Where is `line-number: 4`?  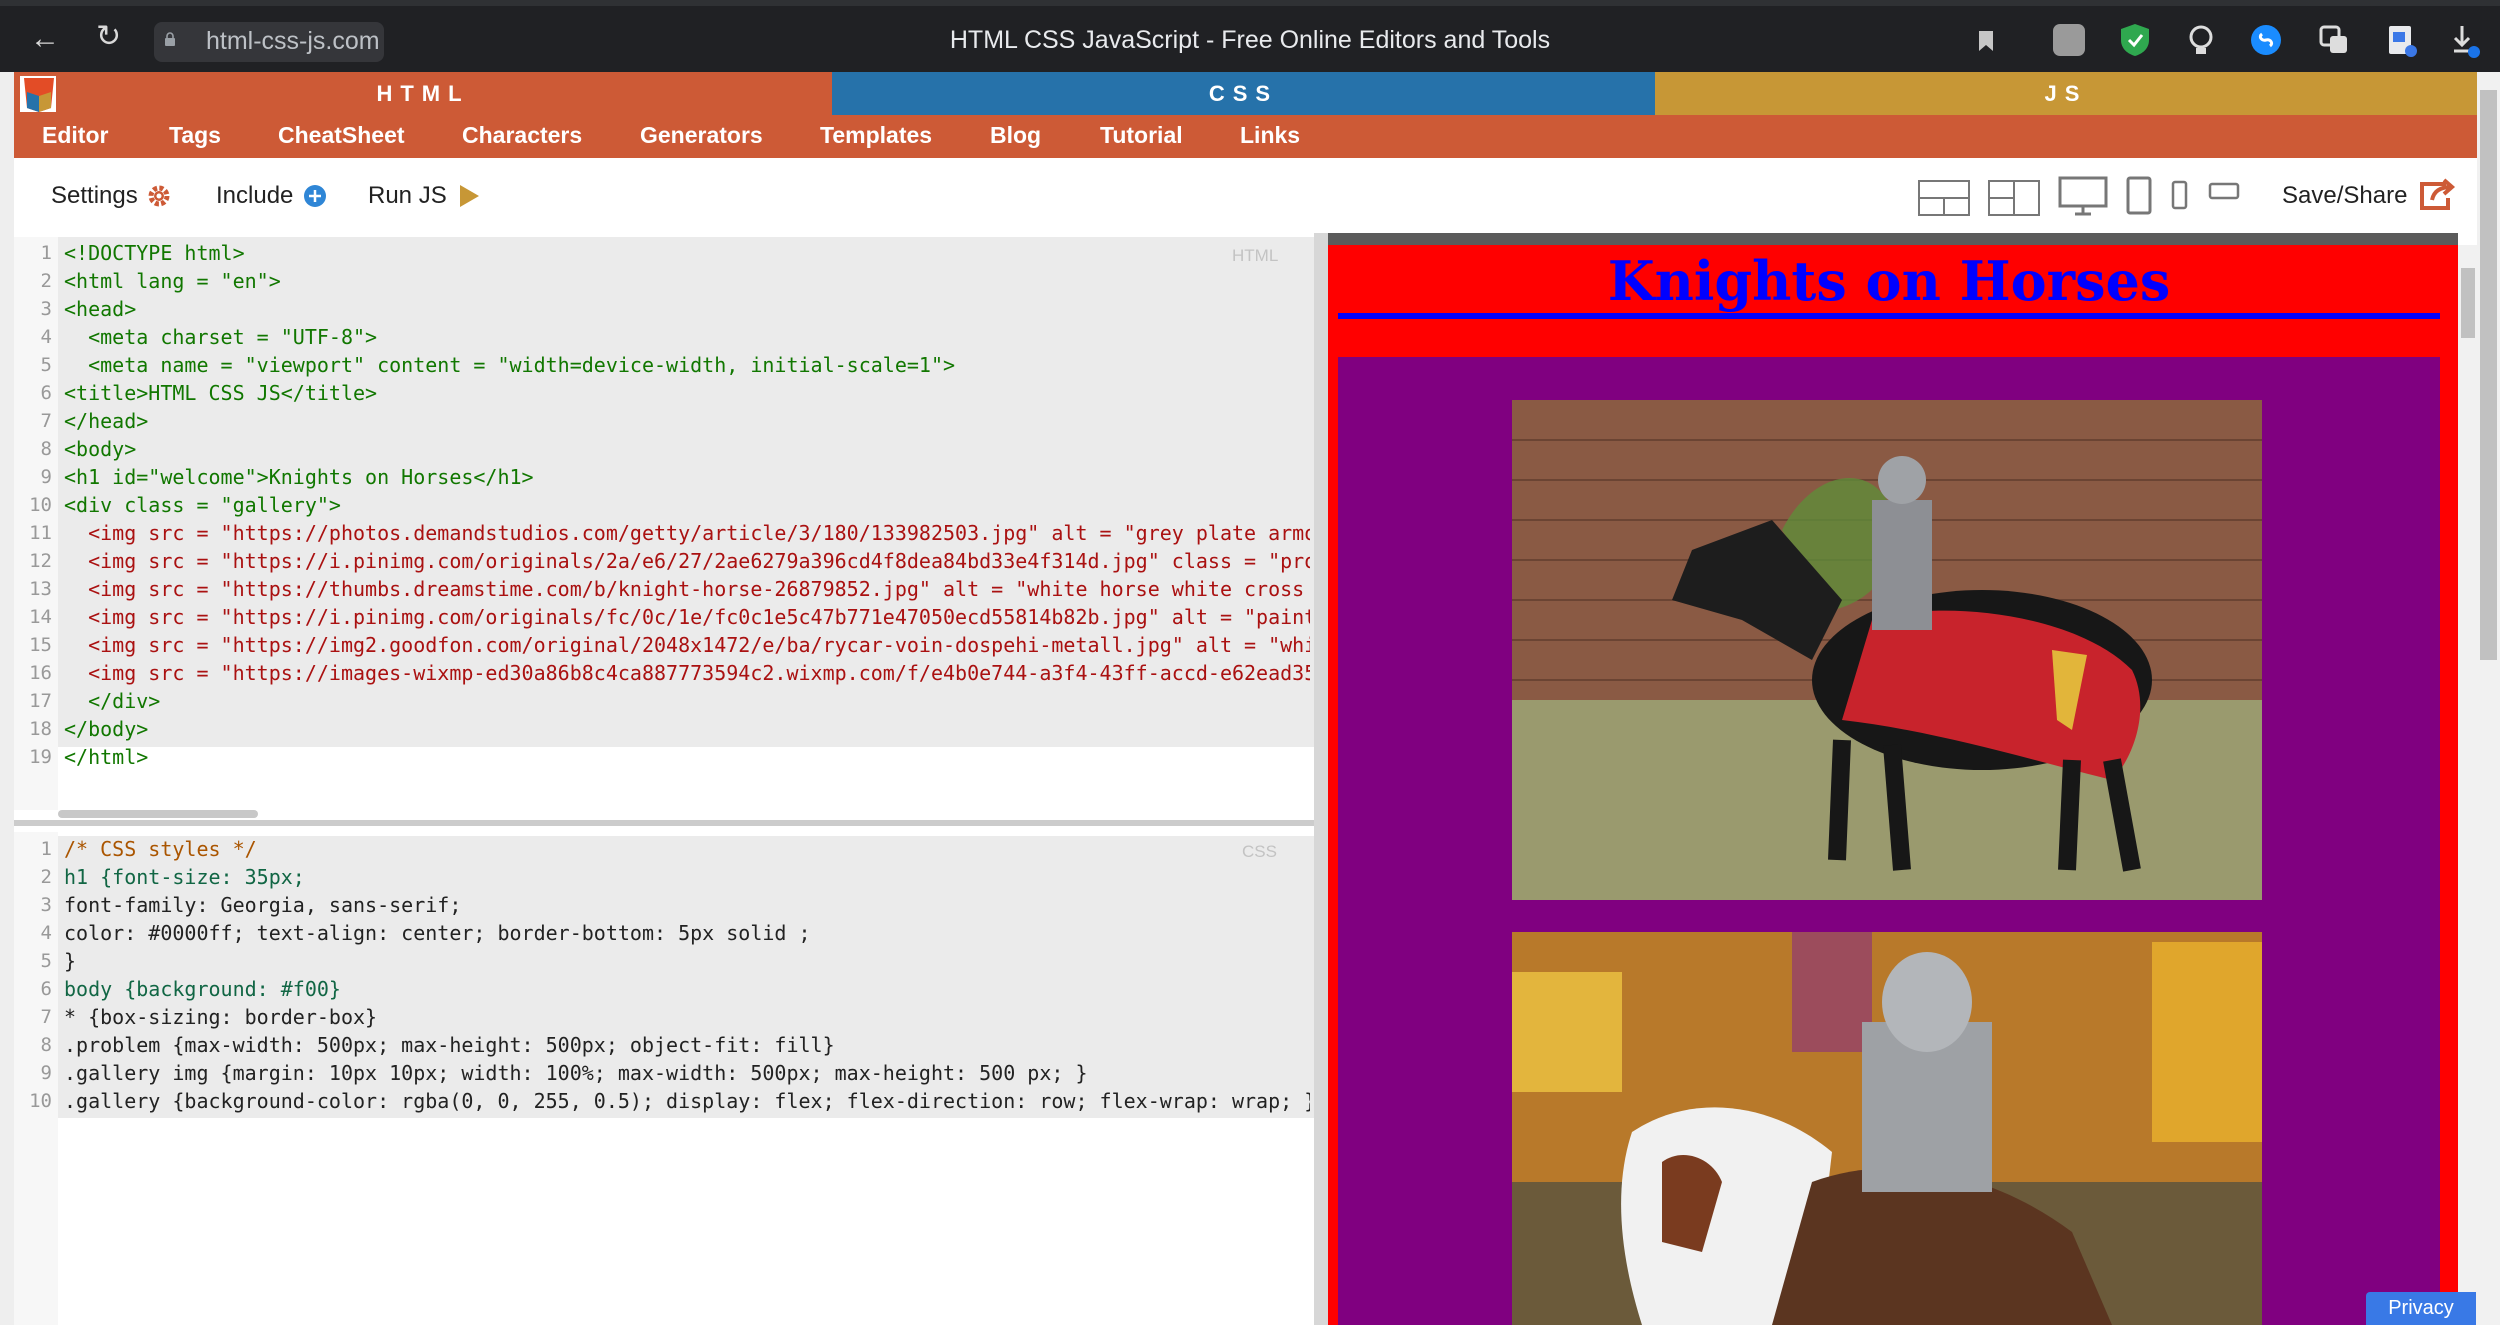 line-number: 4 is located at coordinates (46, 337).